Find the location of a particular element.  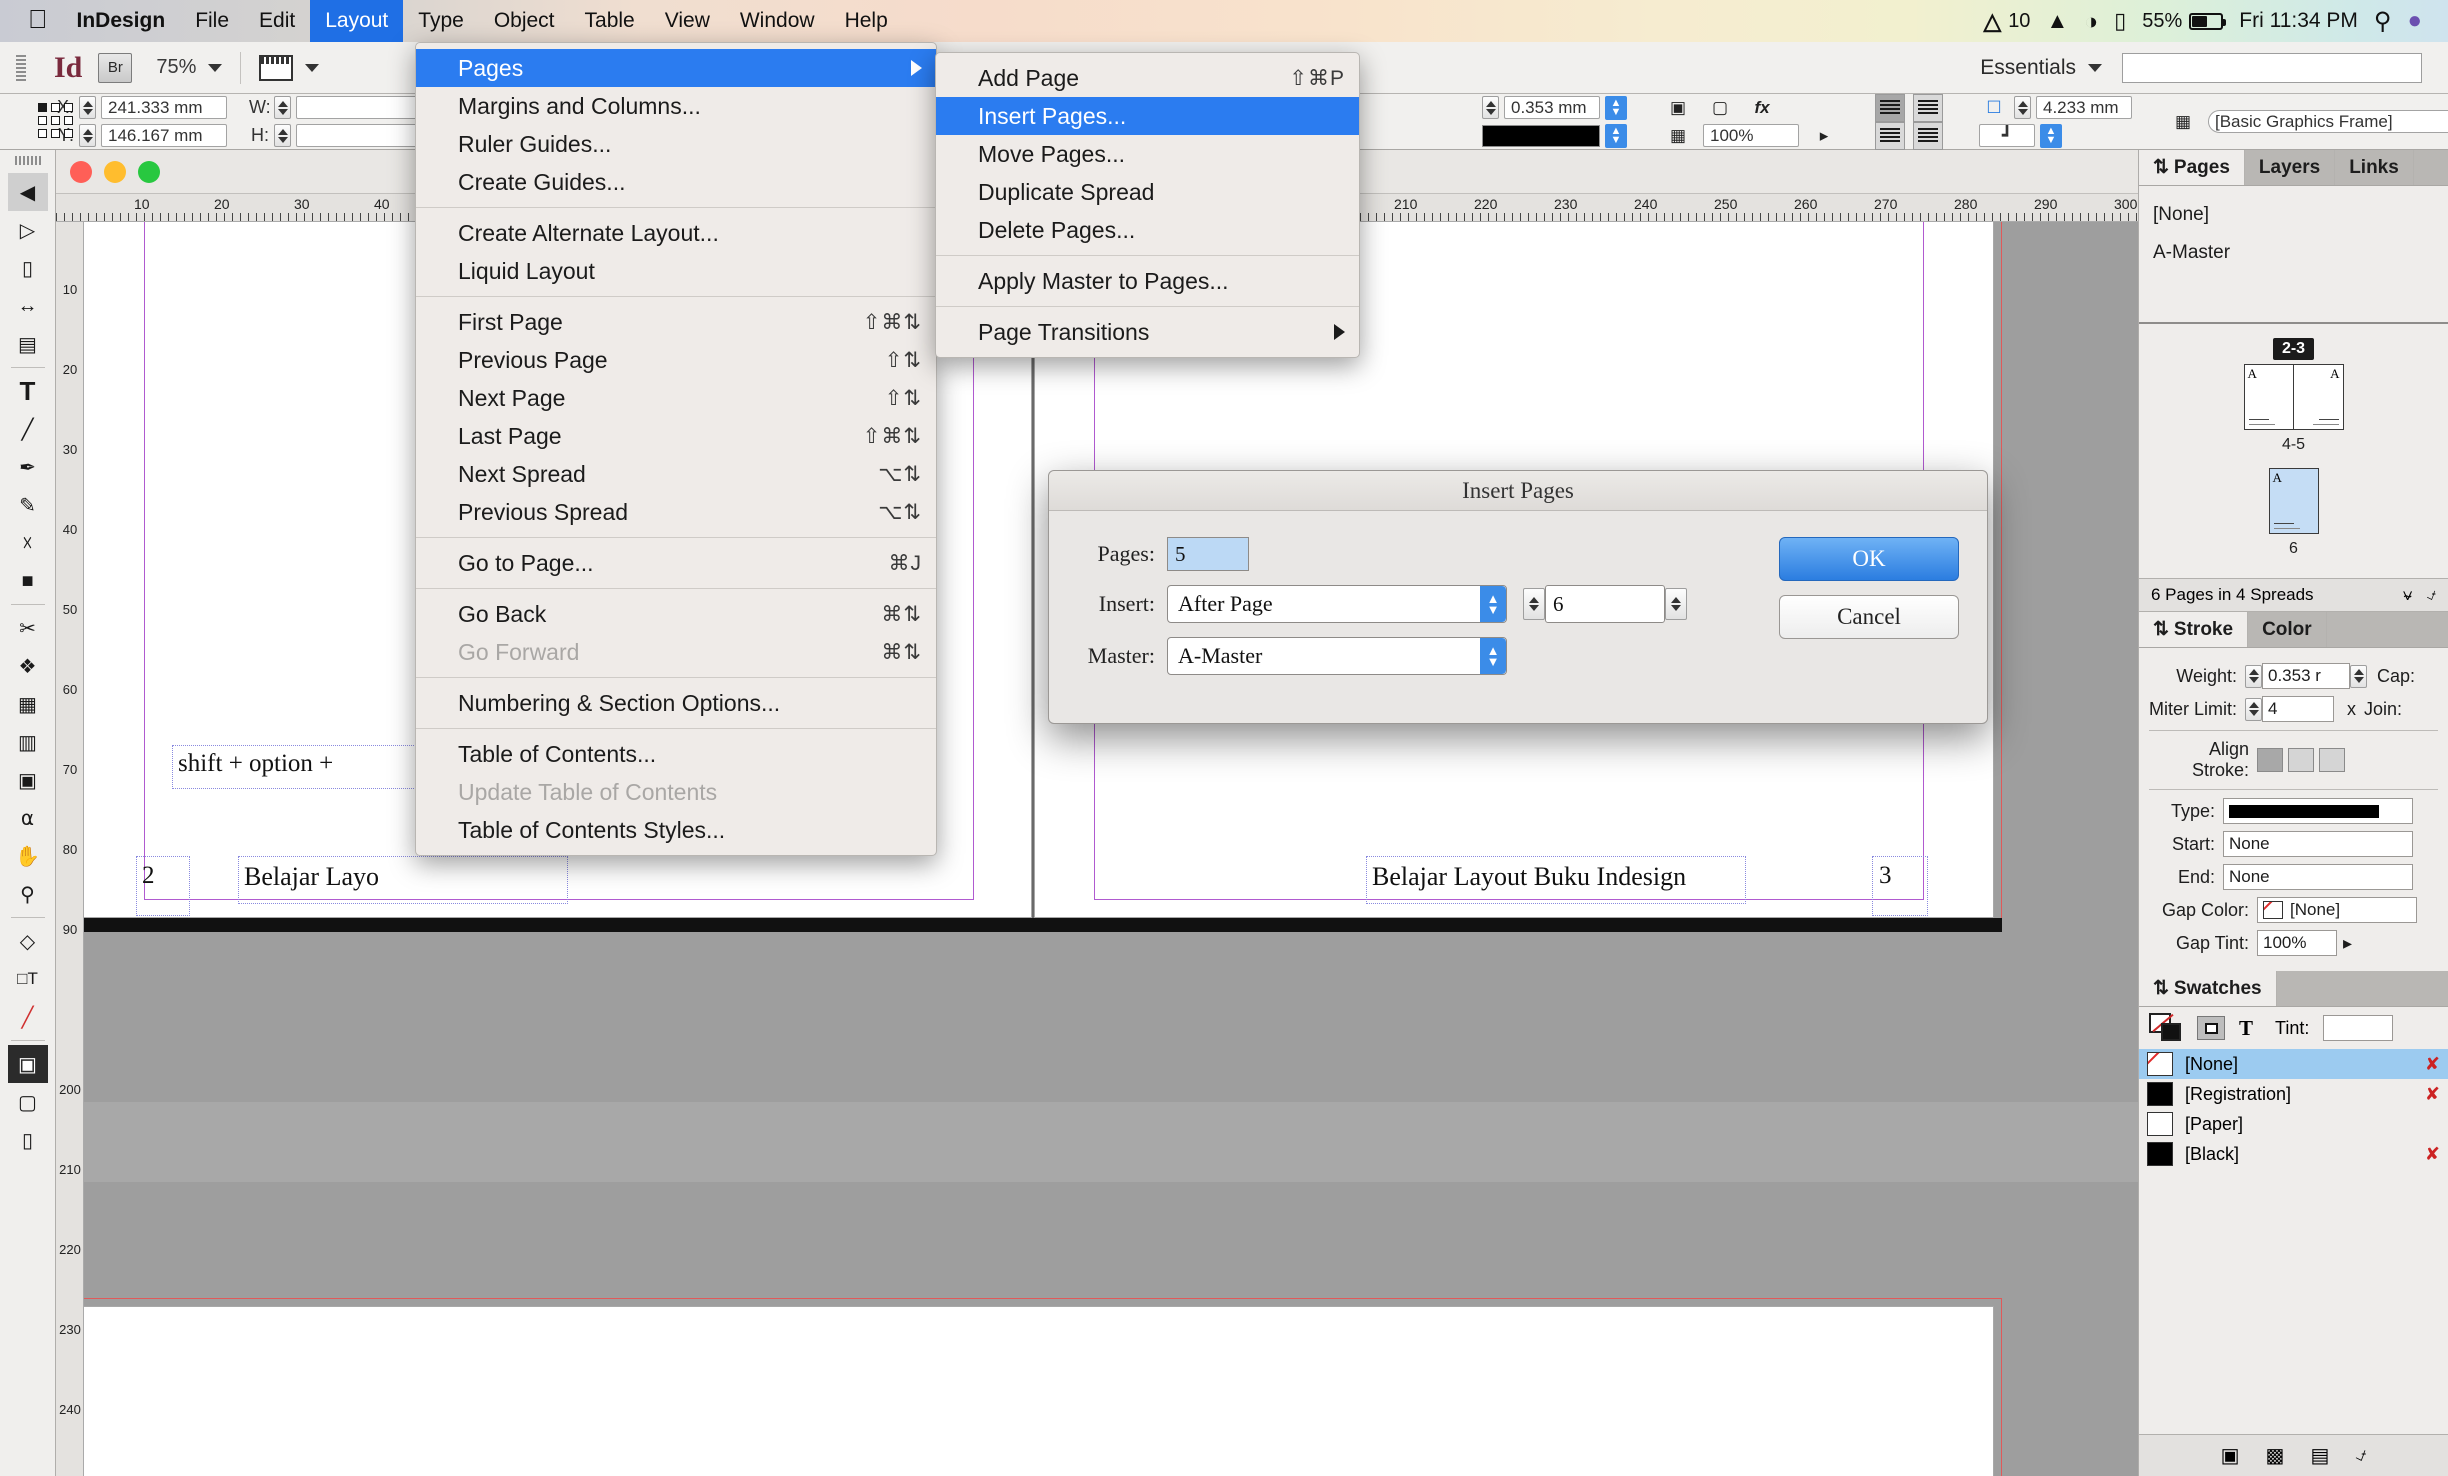

spread-2-3: 2-3 A A 4-5 is located at coordinates (2293, 396).